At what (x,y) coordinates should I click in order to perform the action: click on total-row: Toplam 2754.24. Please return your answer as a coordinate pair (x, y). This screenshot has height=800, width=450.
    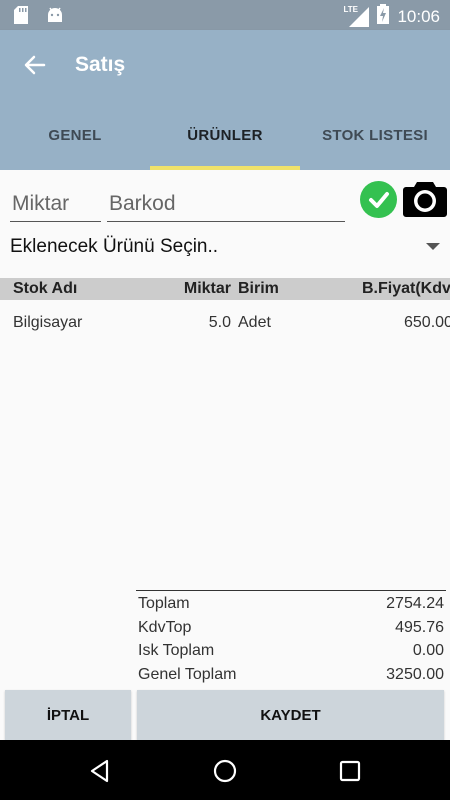
    Looking at the image, I should click on (291, 603).